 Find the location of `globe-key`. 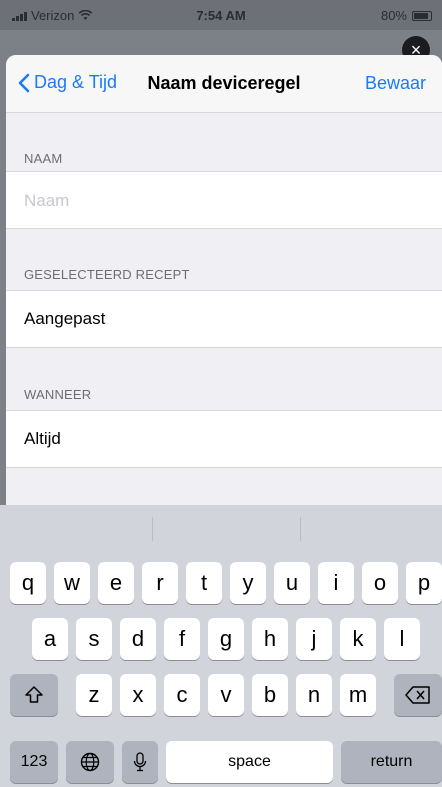

globe-key is located at coordinates (90, 762).